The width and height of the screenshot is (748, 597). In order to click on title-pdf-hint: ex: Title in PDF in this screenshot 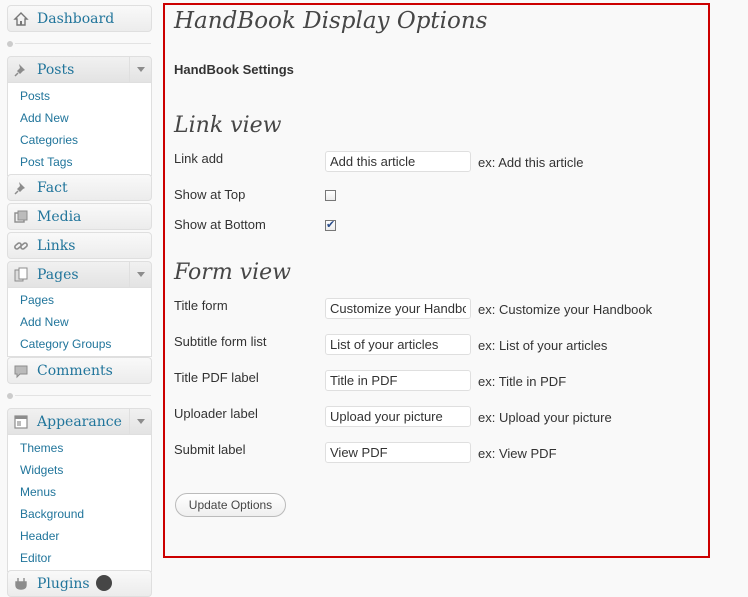, I will do `click(522, 381)`.